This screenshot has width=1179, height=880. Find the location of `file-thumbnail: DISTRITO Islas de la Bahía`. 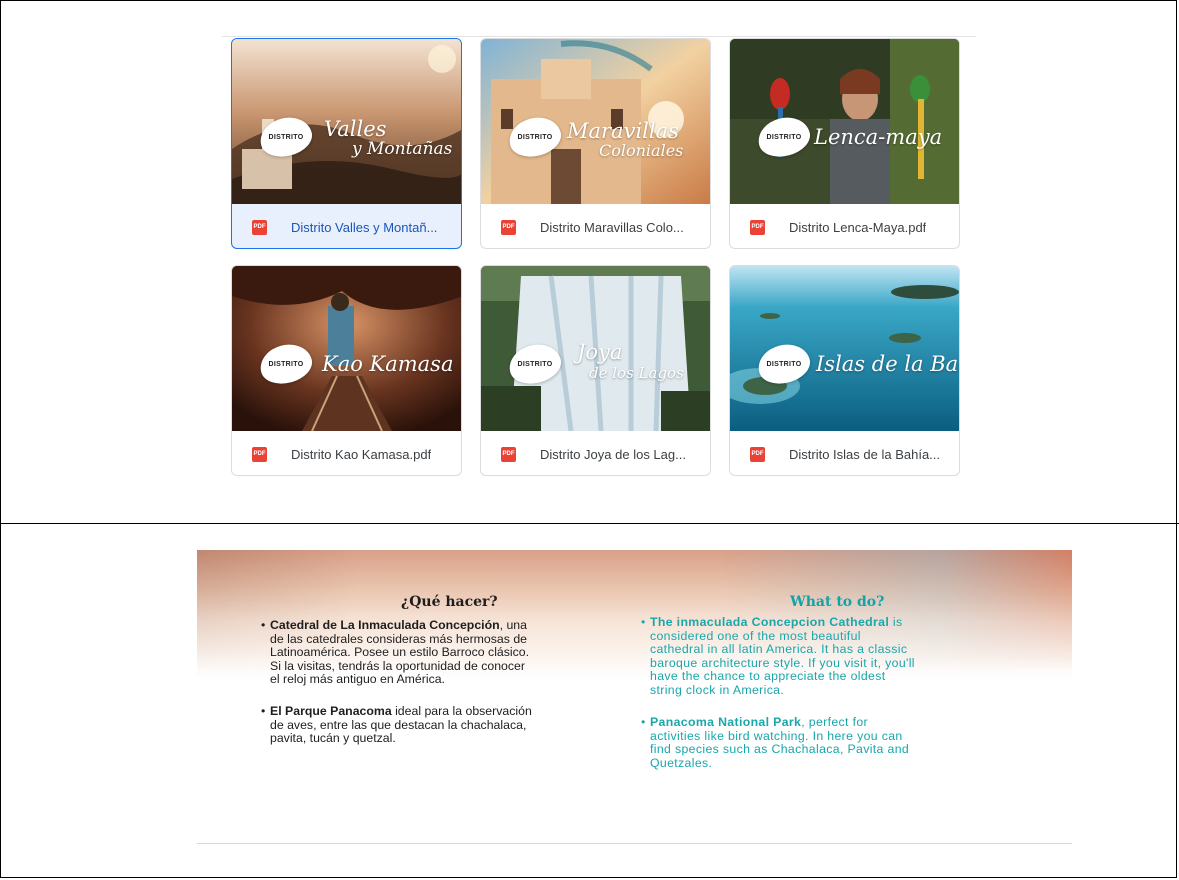

file-thumbnail: DISTRITO Islas de la Bahía is located at coordinates (844, 348).